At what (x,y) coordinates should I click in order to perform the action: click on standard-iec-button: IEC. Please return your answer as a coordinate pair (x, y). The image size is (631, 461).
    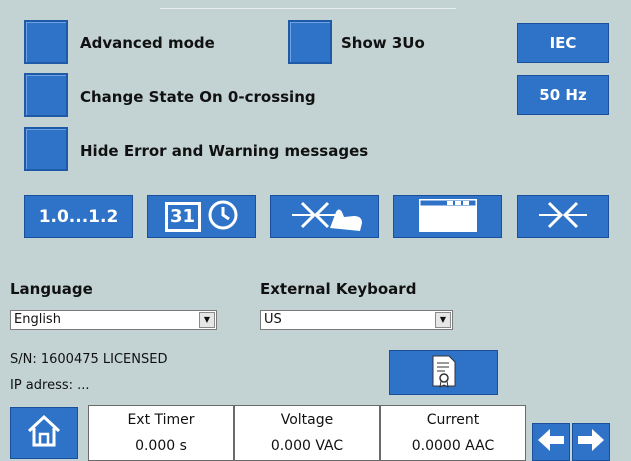
    Looking at the image, I should click on (563, 43).